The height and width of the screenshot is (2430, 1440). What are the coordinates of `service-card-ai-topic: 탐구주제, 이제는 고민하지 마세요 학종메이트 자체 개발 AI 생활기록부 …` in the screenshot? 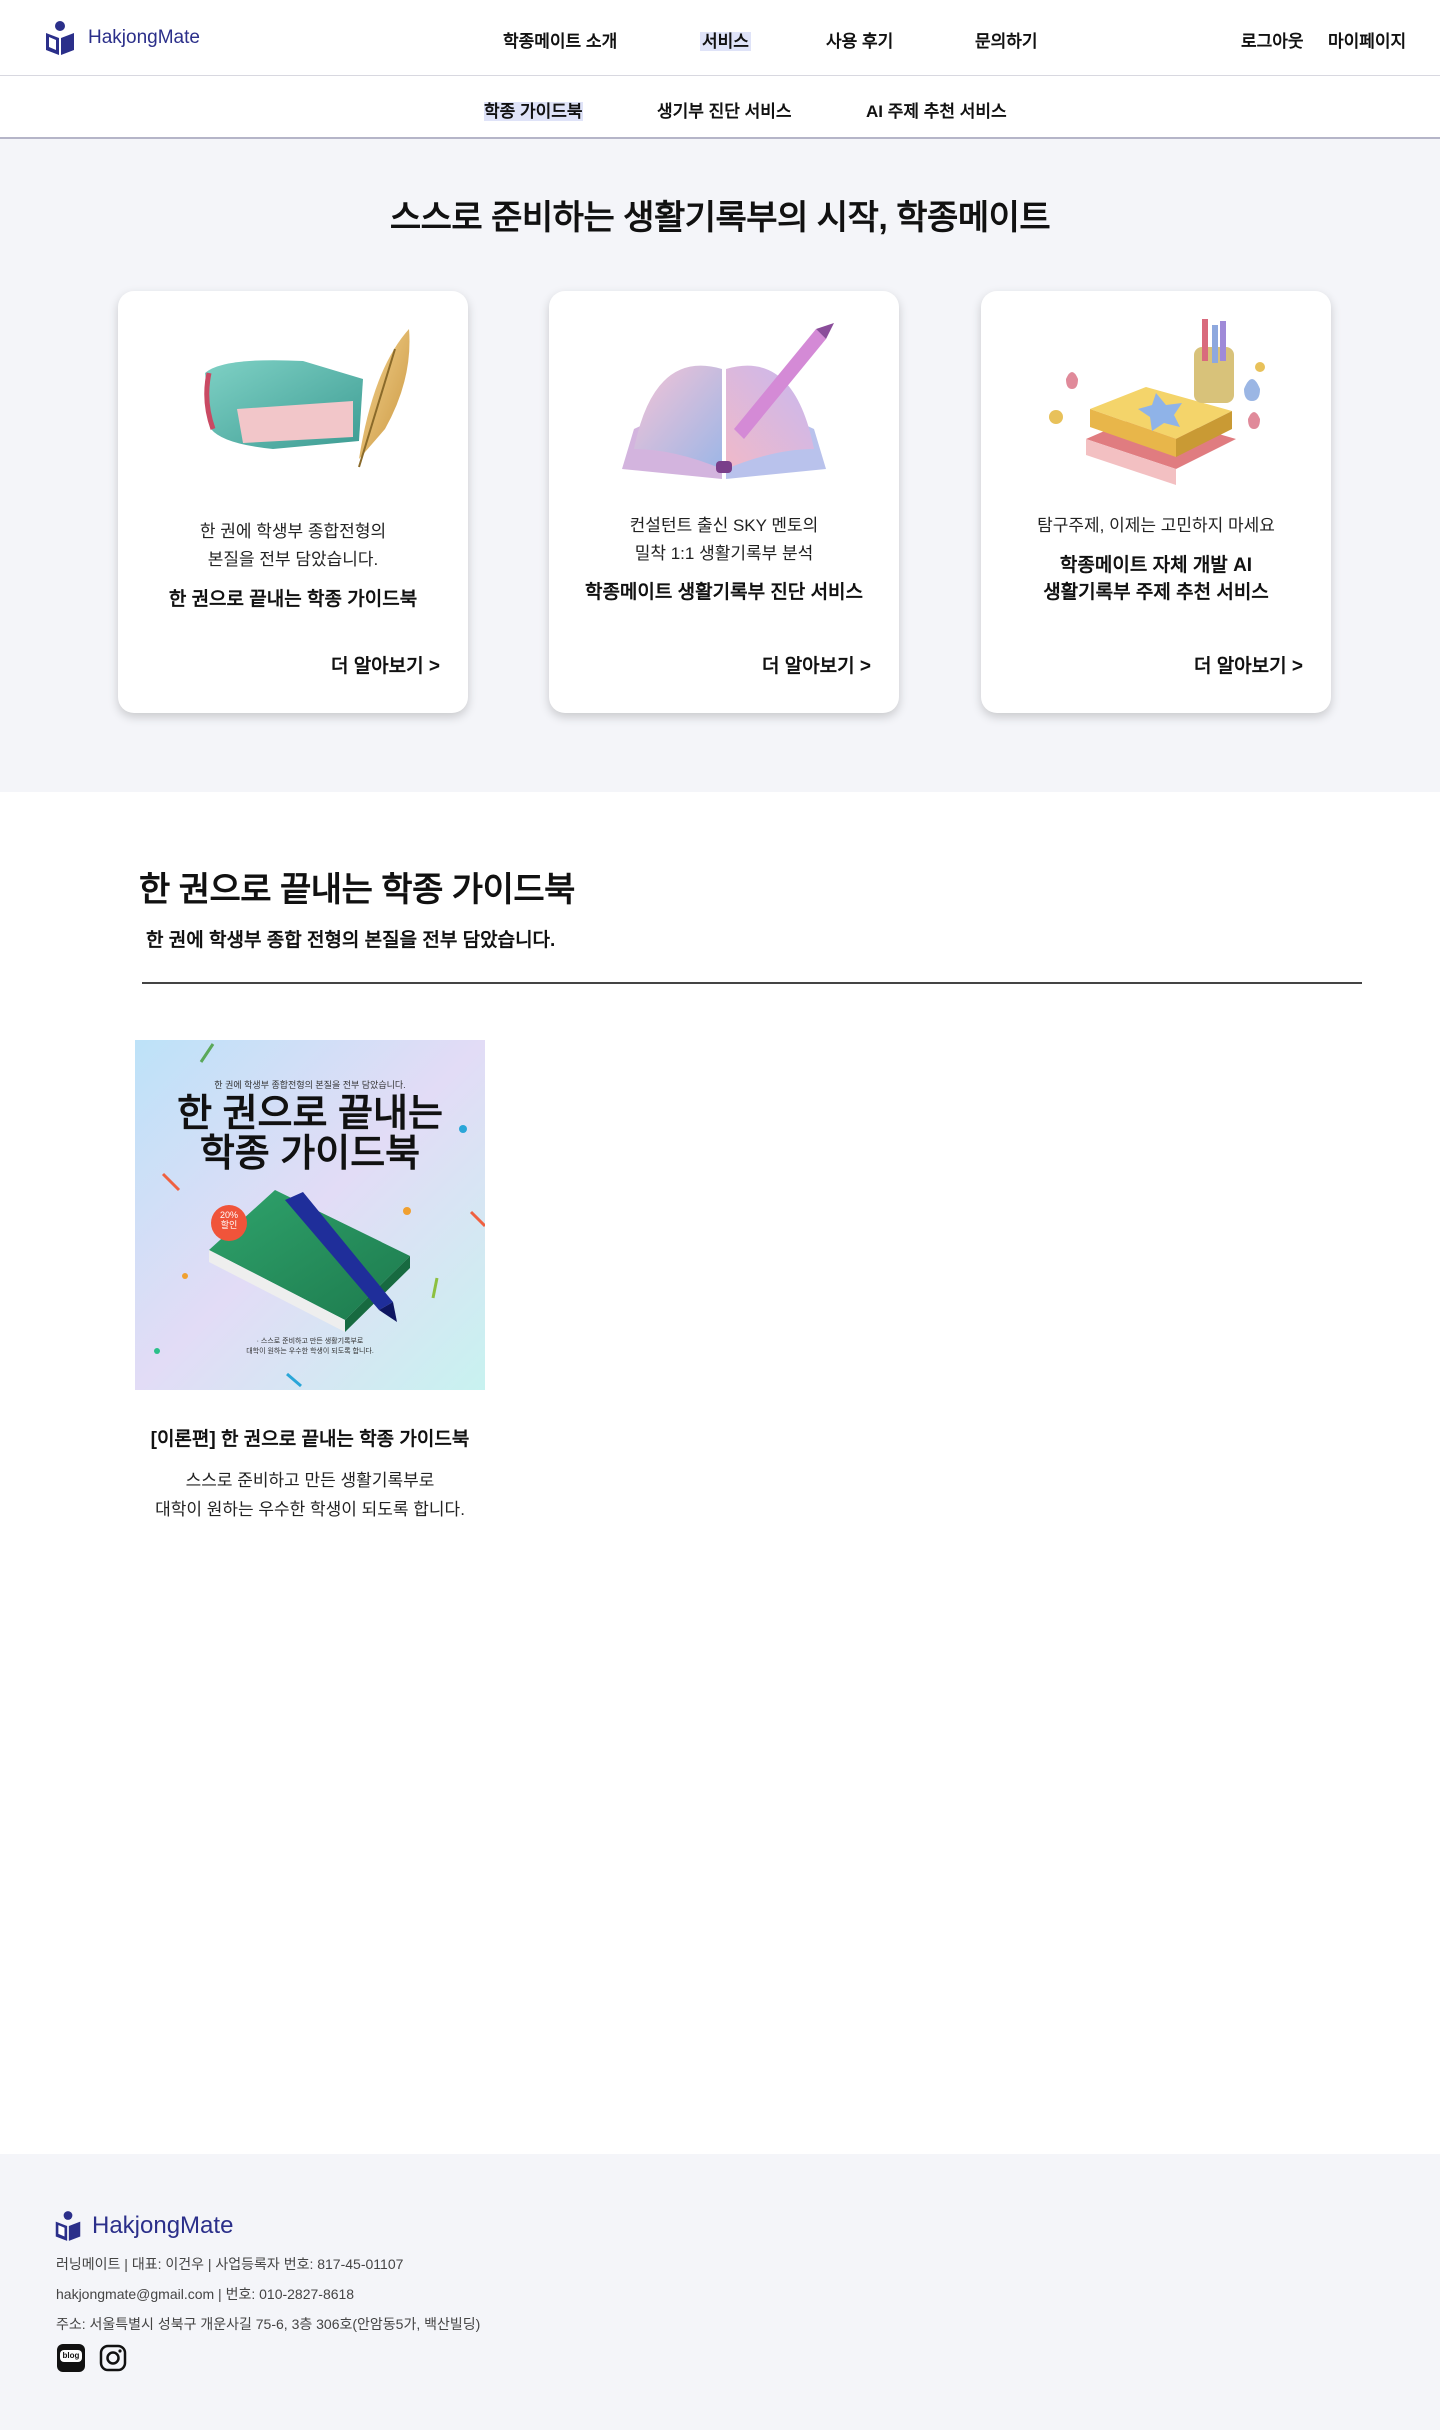 It's located at (1156, 502).